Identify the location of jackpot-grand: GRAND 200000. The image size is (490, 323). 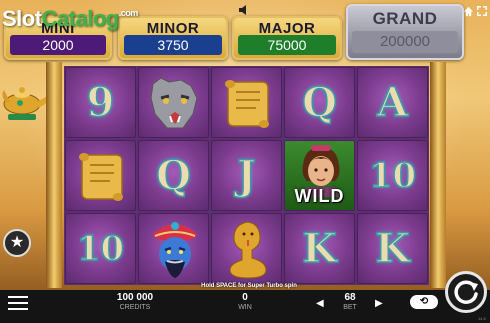
(405, 32).